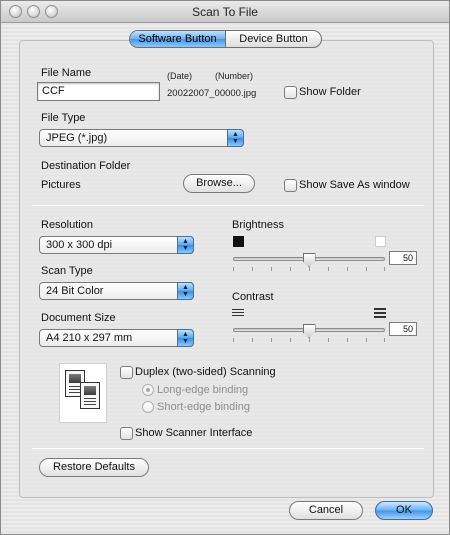 The width and height of the screenshot is (450, 535). What do you see at coordinates (326, 510) in the screenshot?
I see `cancel-button: Cancel` at bounding box center [326, 510].